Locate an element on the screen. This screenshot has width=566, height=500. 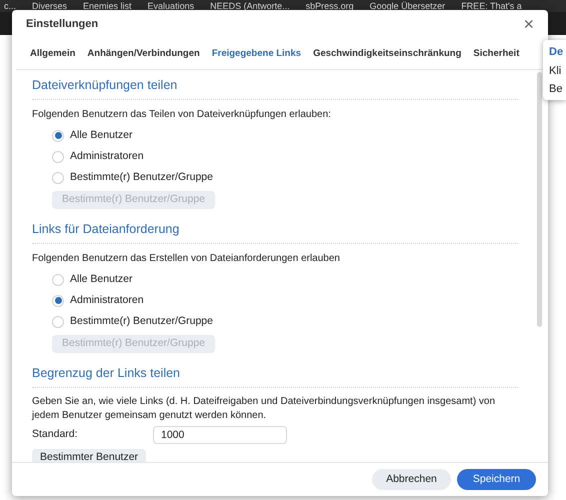
tab: Sicherheit is located at coordinates (496, 57).